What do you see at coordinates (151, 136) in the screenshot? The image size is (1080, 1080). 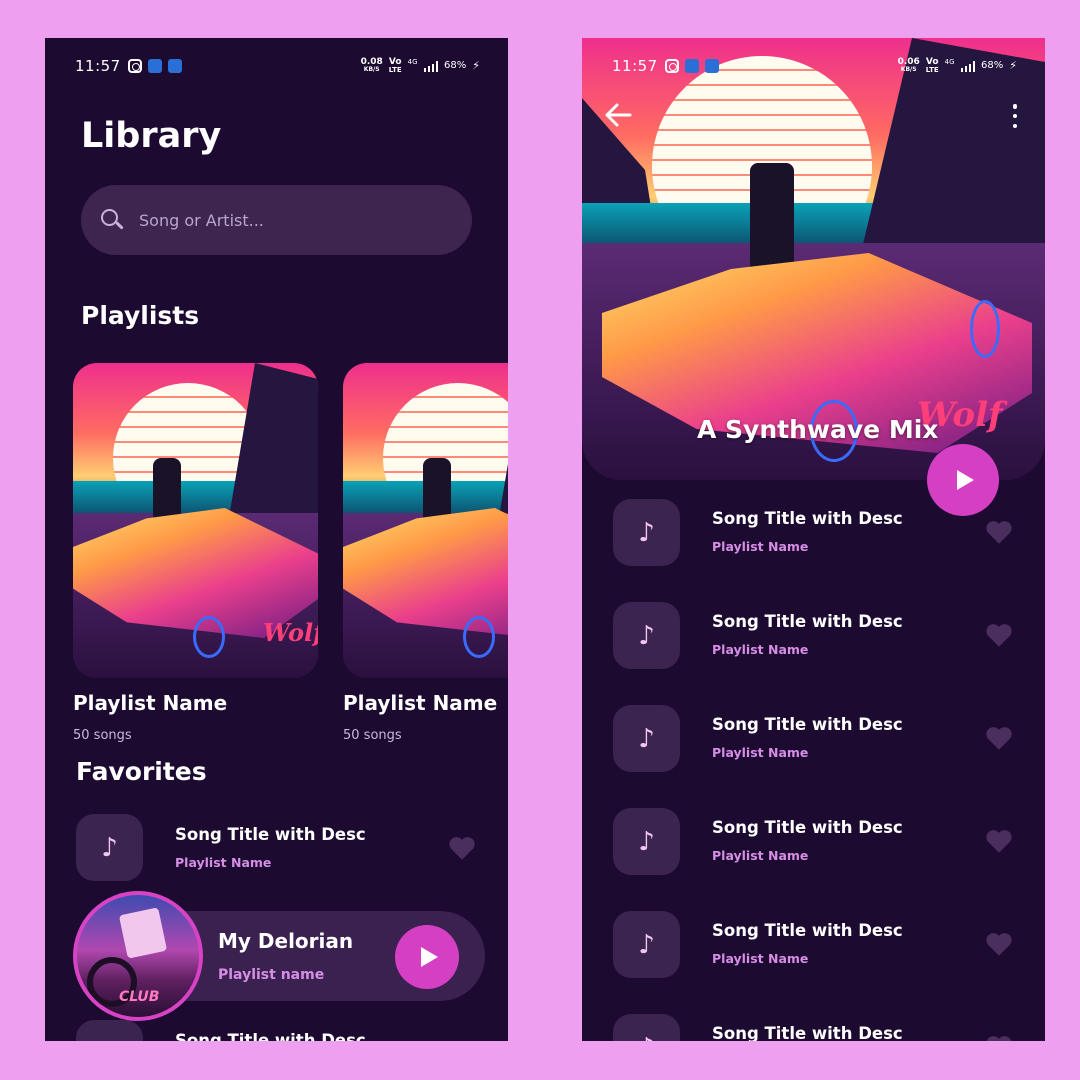 I see `page-title: Library` at bounding box center [151, 136].